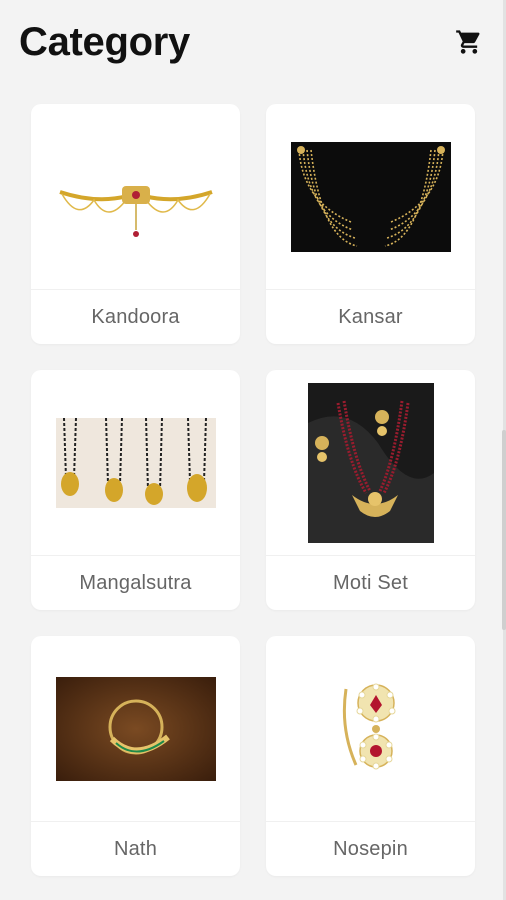  I want to click on cart-button, so click(469, 42).